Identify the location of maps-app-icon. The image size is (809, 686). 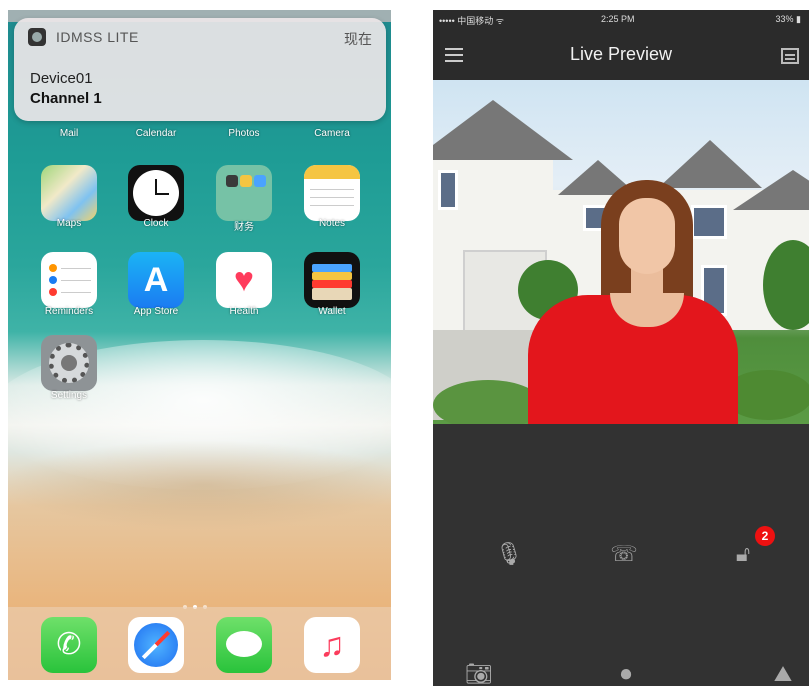
(69, 193).